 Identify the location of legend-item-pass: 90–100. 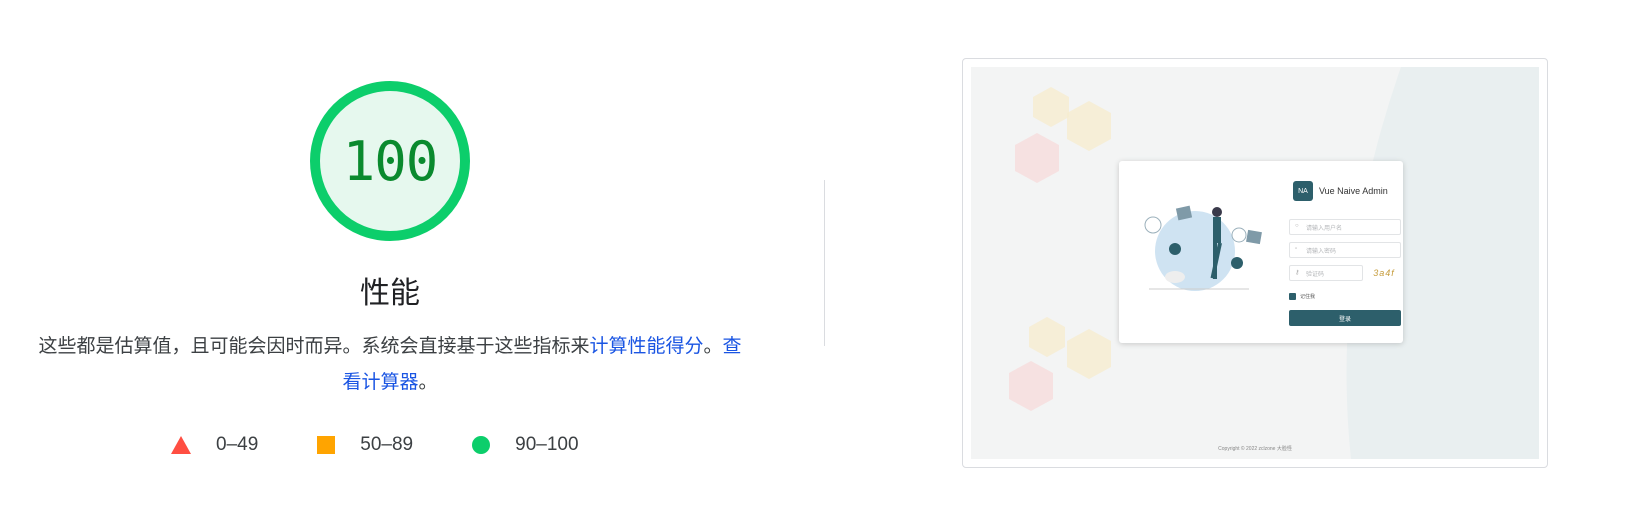
(525, 445).